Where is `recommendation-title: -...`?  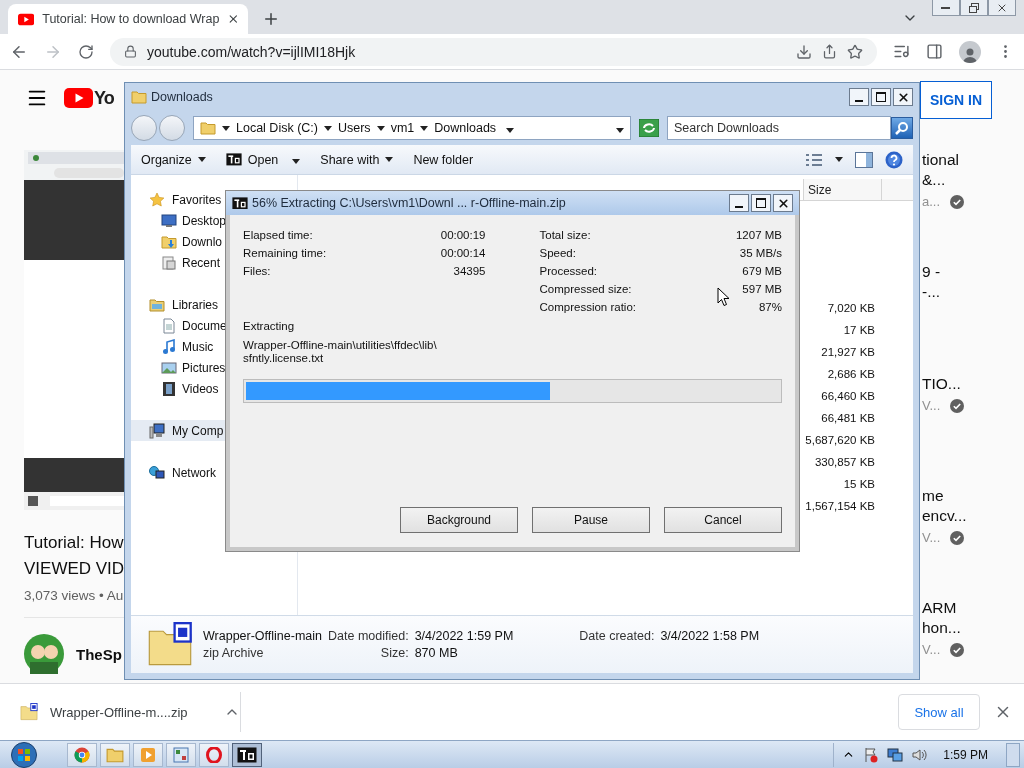
recommendation-title: -... is located at coordinates (968, 292).